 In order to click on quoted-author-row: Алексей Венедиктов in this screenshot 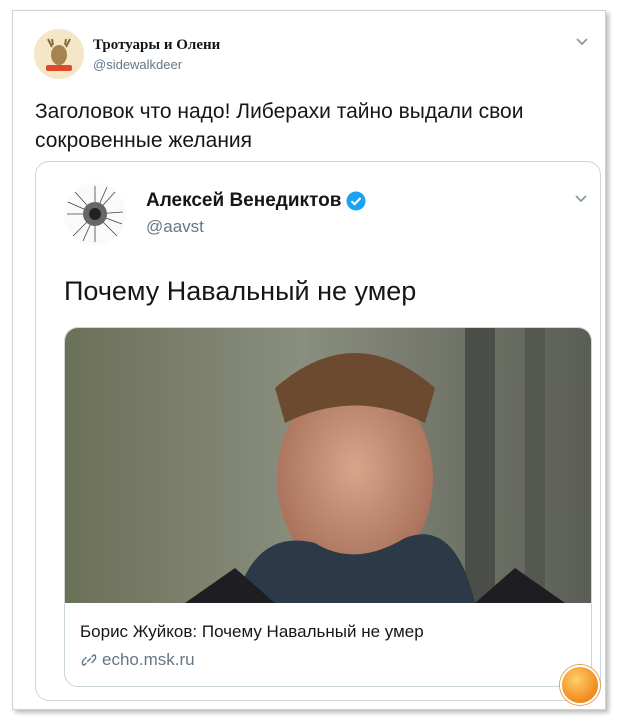, I will do `click(256, 201)`.